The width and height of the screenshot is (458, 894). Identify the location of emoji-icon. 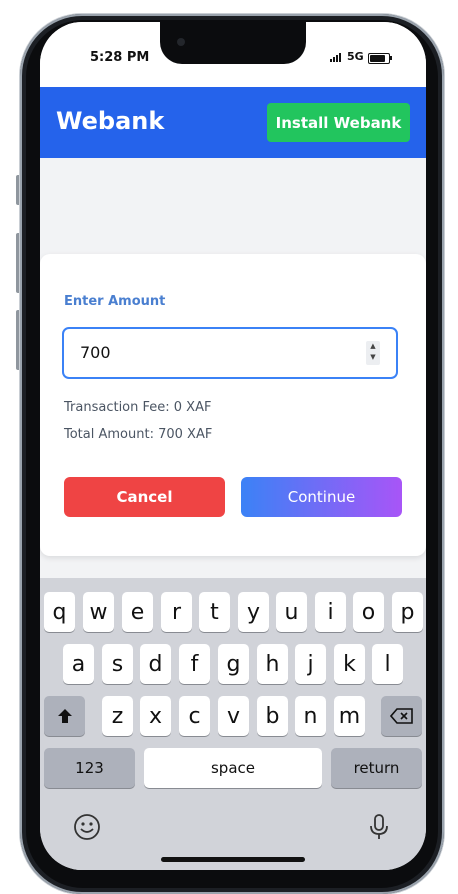
(87, 827).